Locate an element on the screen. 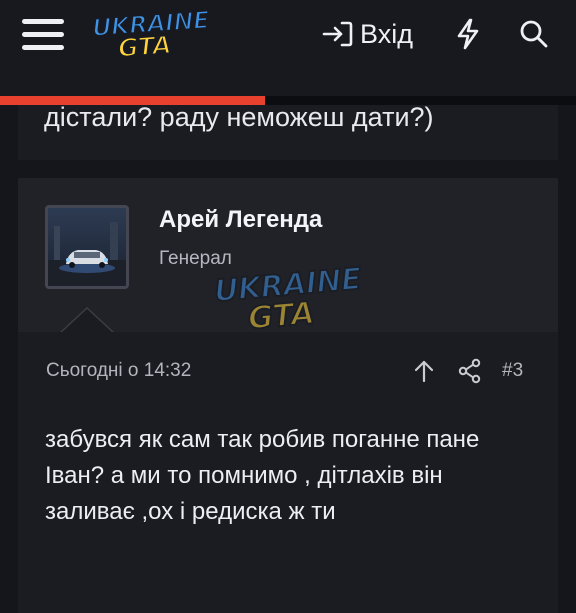 Image resolution: width=576 pixels, height=613 pixels. login-button: Вхід is located at coordinates (367, 34).